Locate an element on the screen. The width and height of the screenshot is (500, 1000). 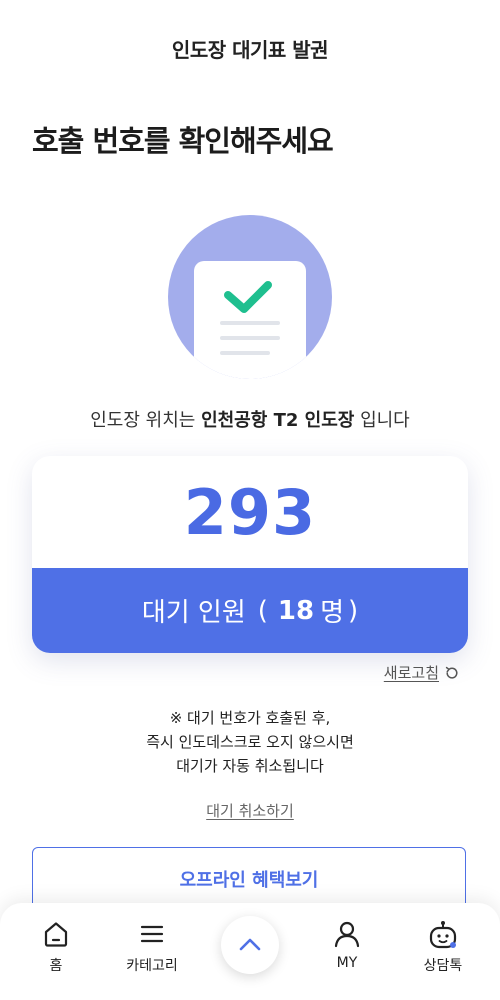
nav-item-category: 카테고리 is located at coordinates (152, 951).